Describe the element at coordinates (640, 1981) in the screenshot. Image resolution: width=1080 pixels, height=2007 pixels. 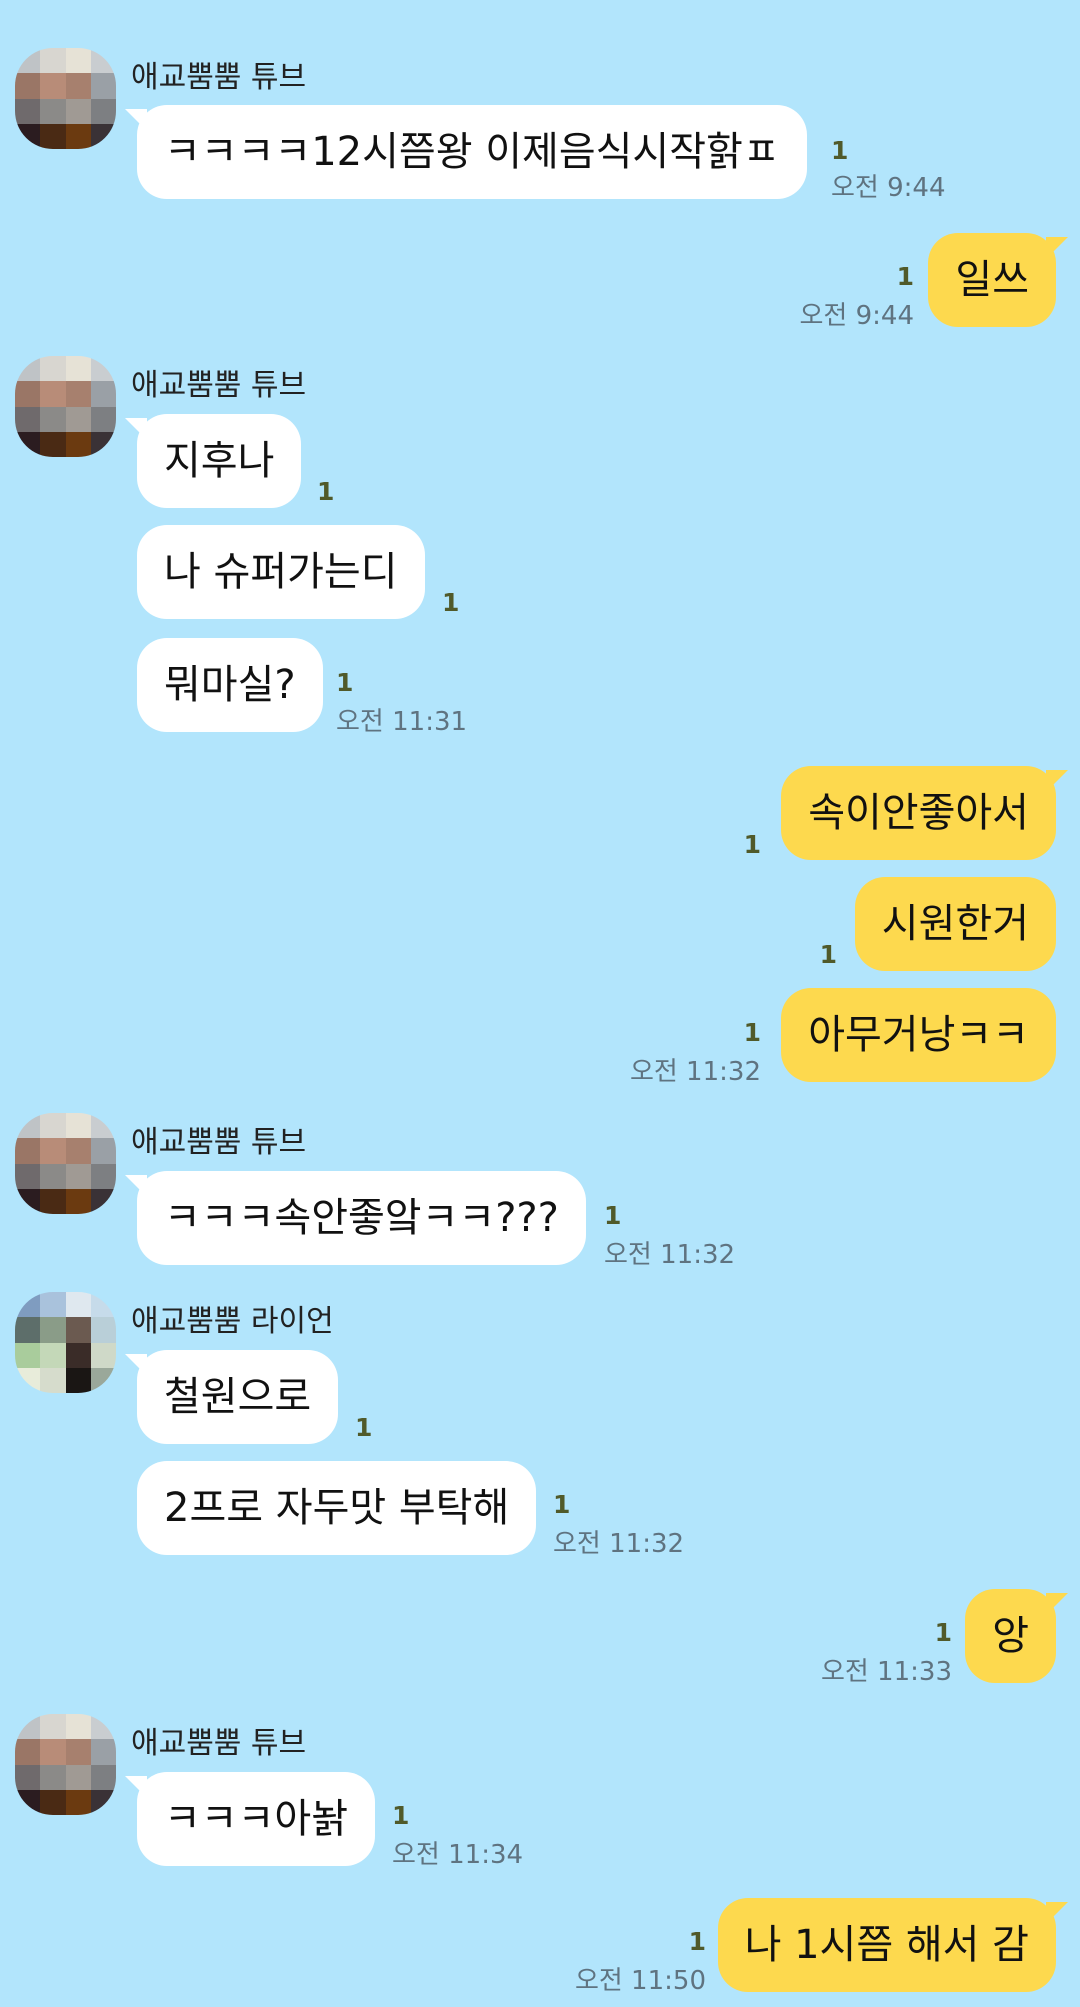
I see `message-time: 오전 11:50` at that location.